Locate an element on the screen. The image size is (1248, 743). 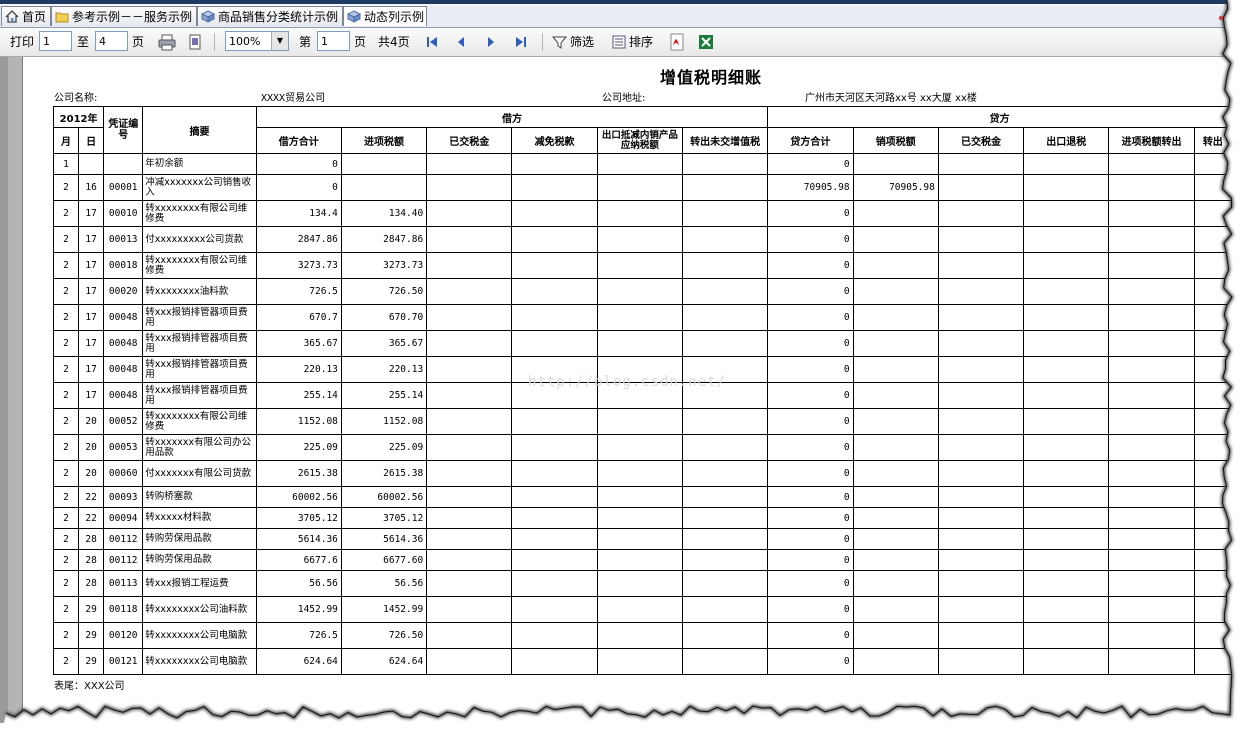
cell-s: 转购劳保用品款 is located at coordinates (199, 539).